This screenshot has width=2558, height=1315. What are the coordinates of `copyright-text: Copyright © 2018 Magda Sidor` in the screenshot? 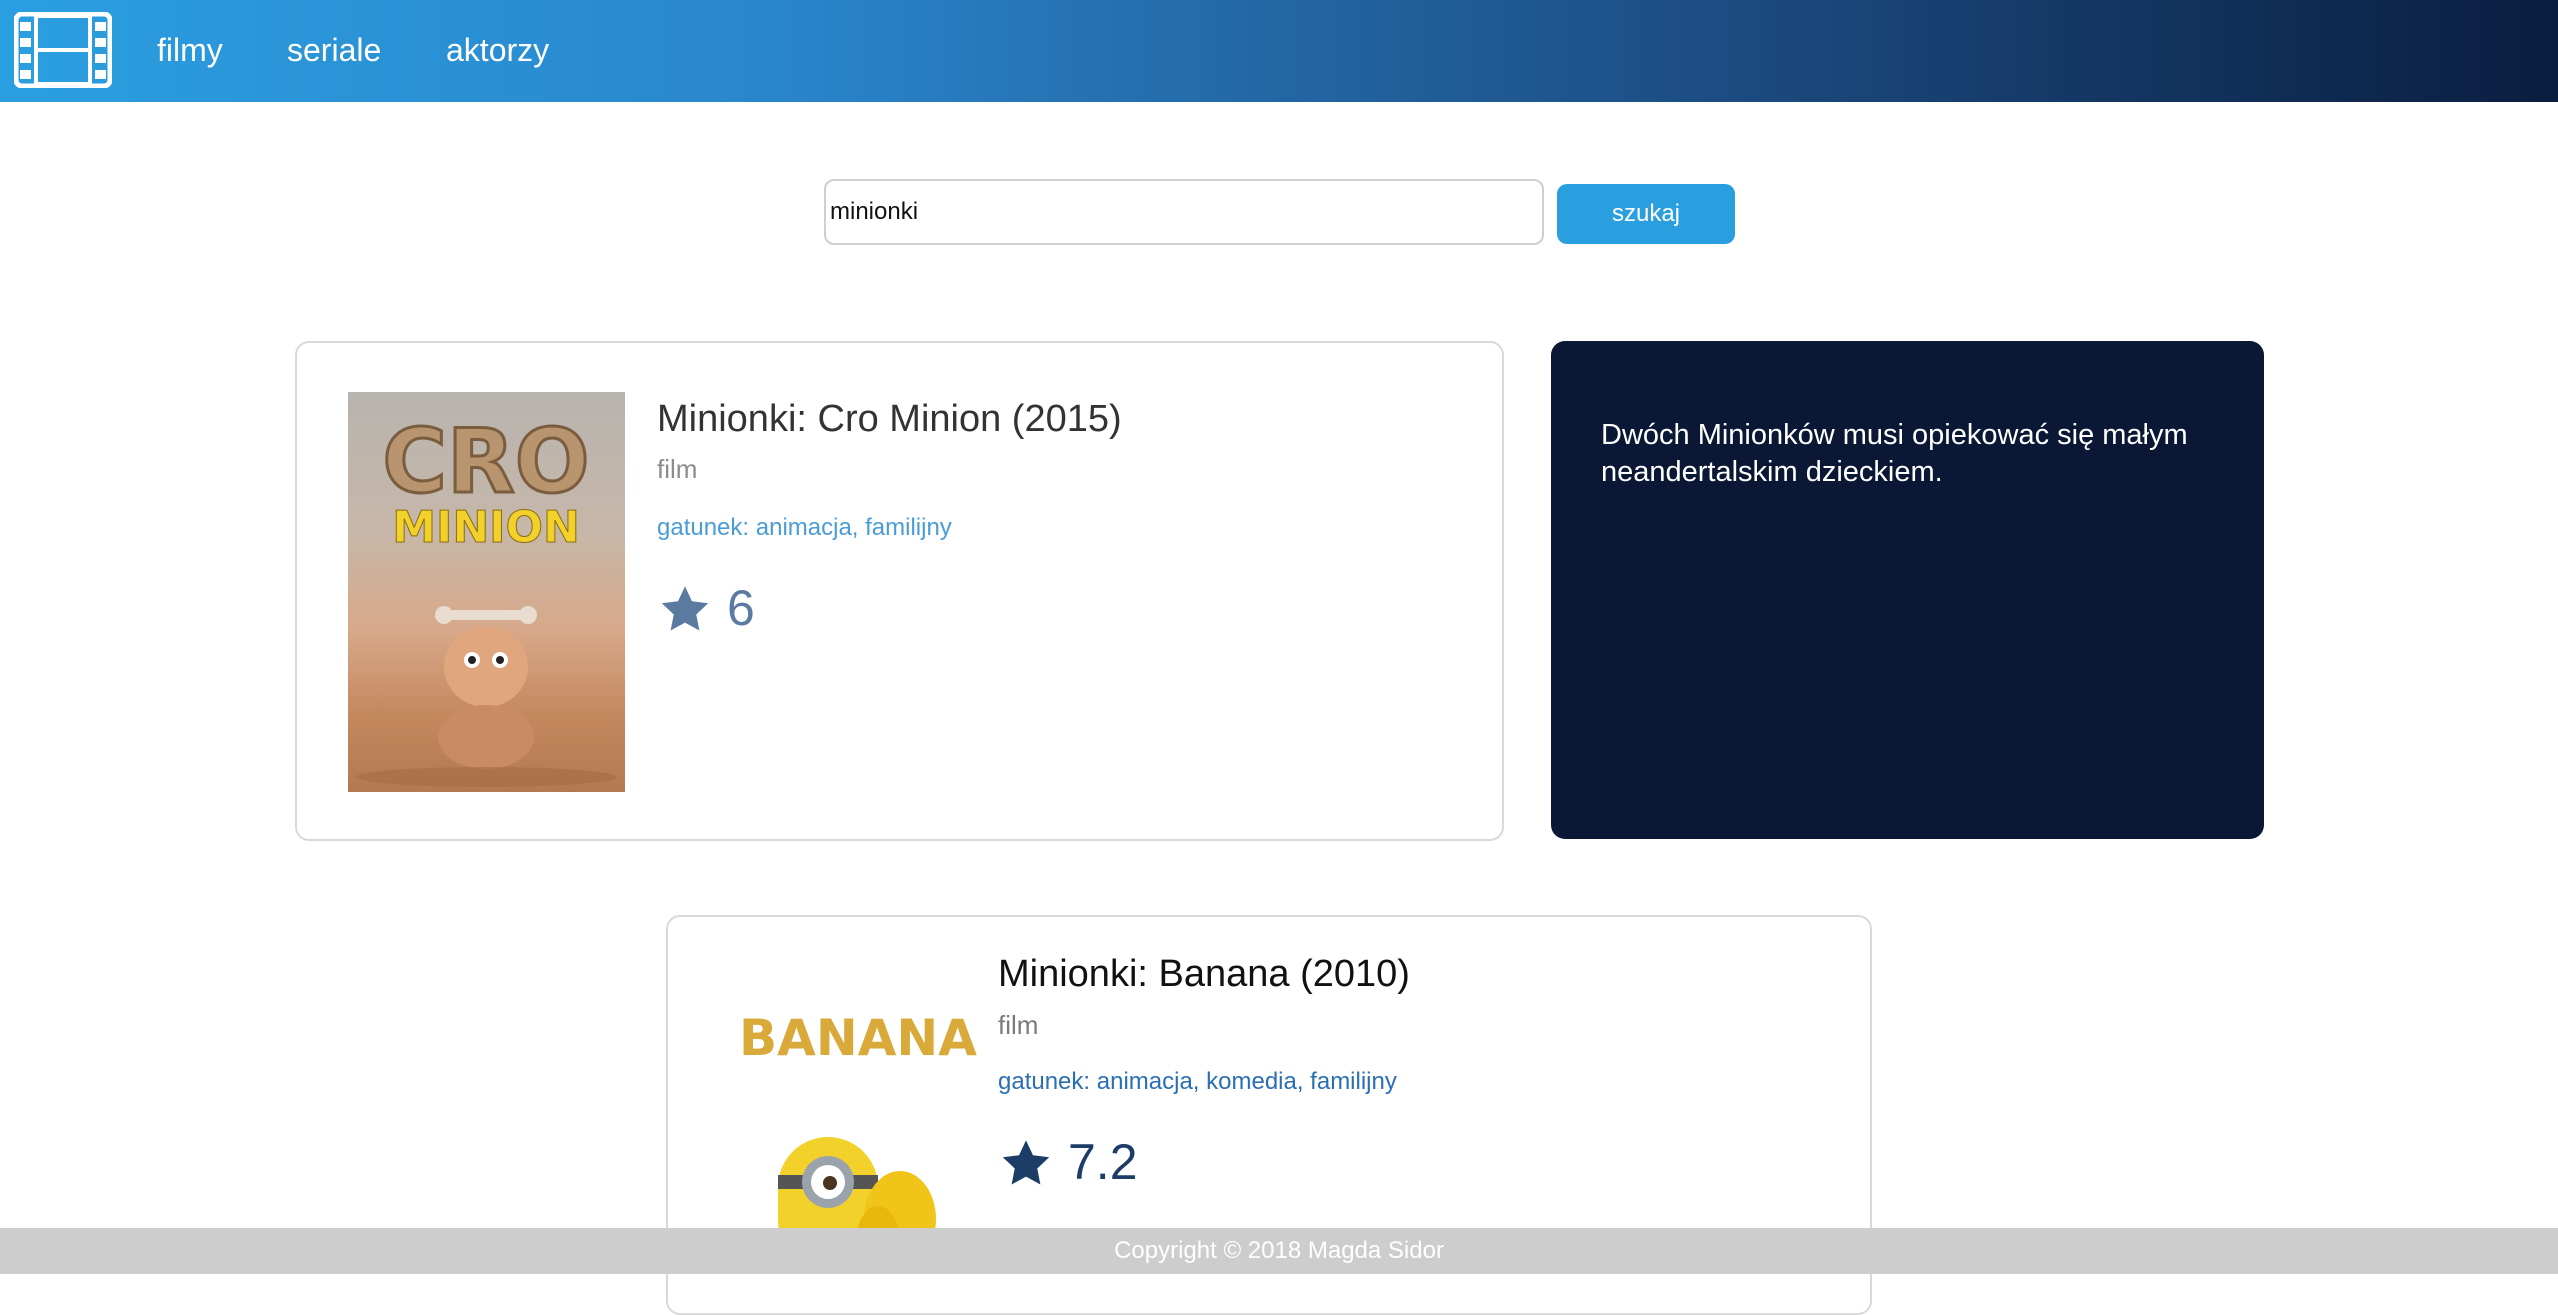 It's located at (1279, 1250).